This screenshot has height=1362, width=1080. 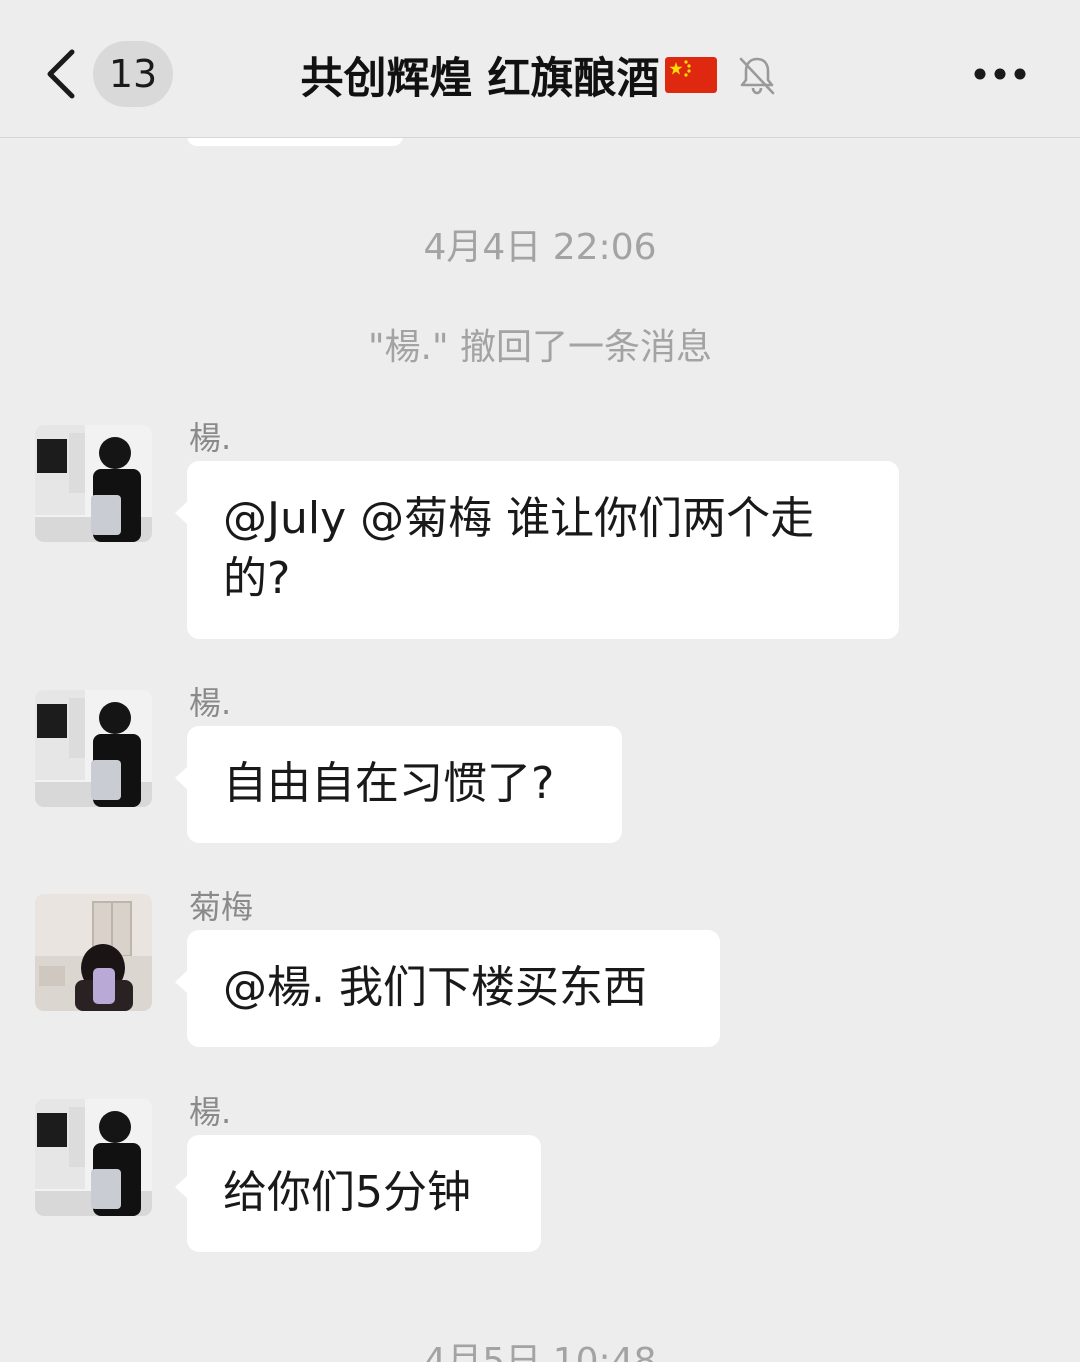 I want to click on back-button, so click(x=62, y=74).